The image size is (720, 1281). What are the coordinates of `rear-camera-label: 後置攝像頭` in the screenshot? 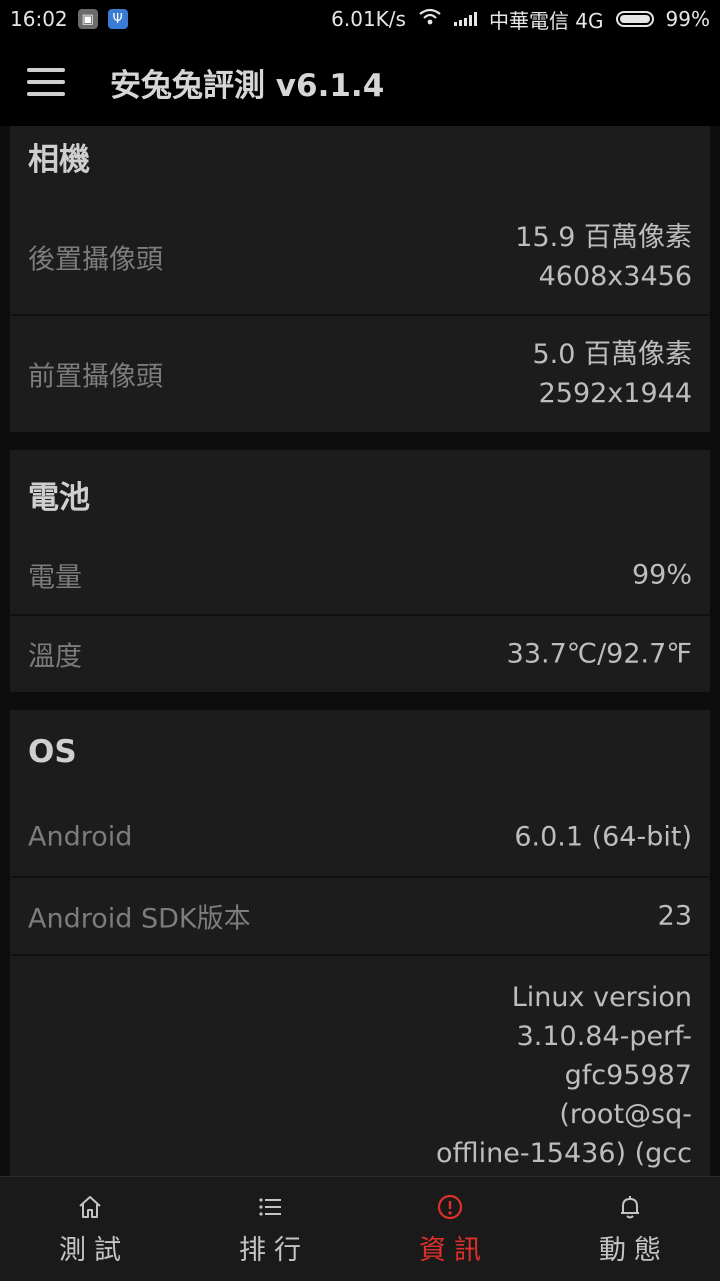 It's located at (95, 260).